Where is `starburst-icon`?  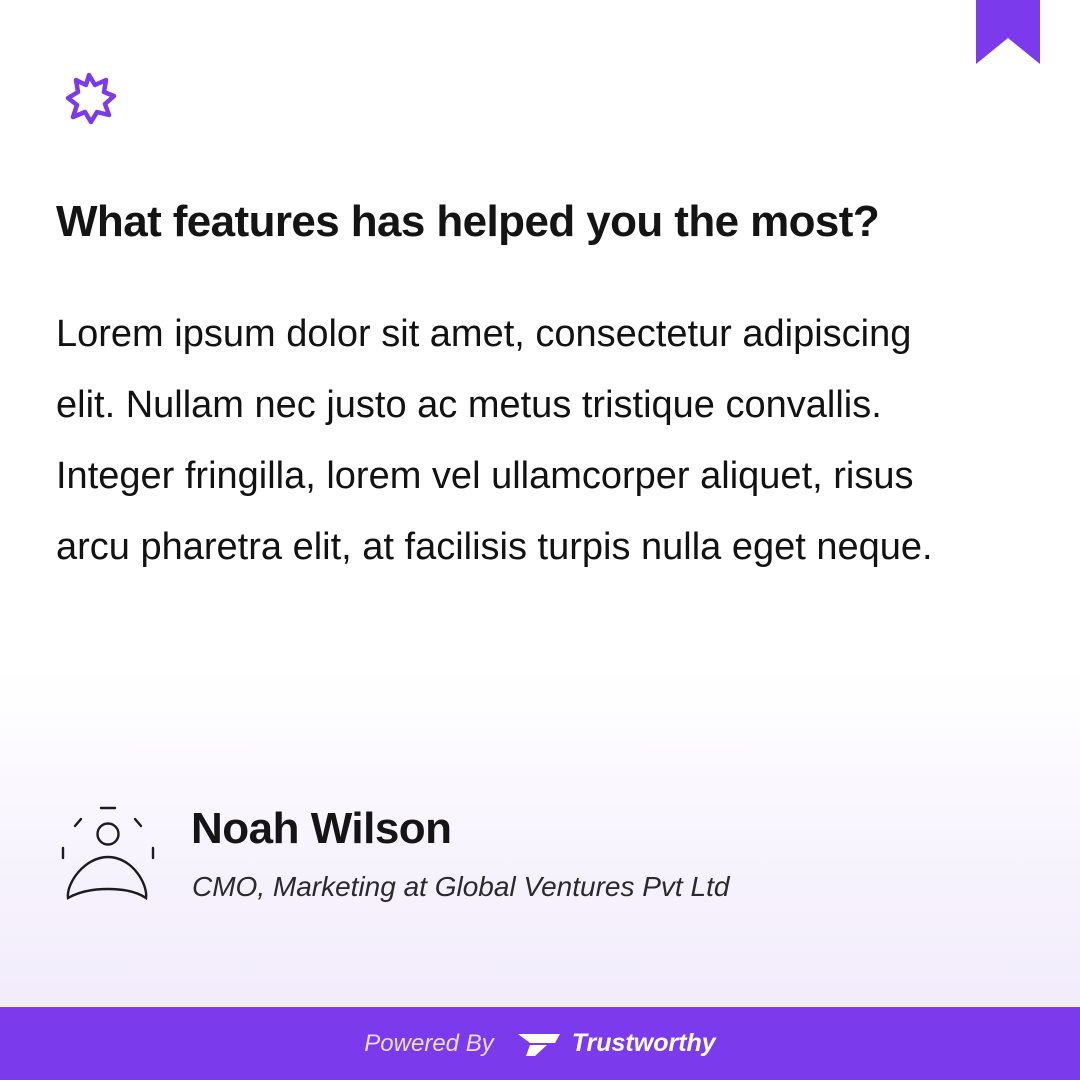
starburst-icon is located at coordinates (91, 98).